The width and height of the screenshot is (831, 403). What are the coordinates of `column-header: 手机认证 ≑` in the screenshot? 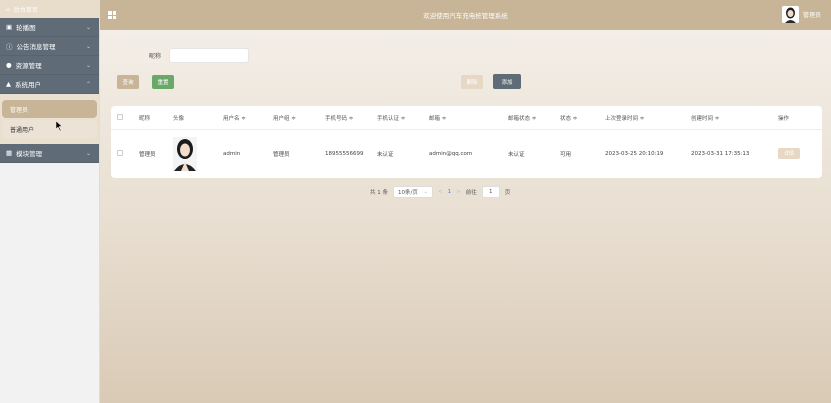 It's located at (397, 118).